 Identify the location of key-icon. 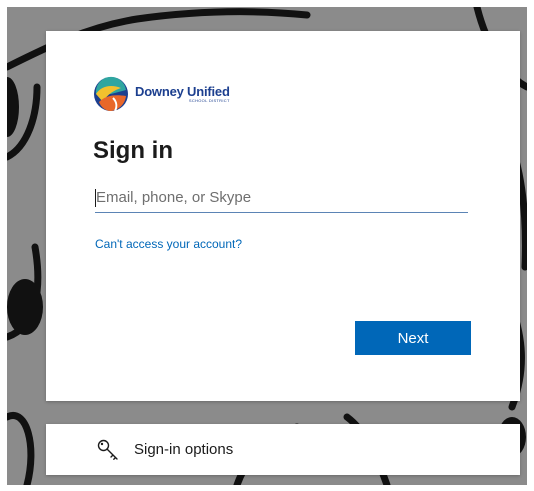
(107, 449).